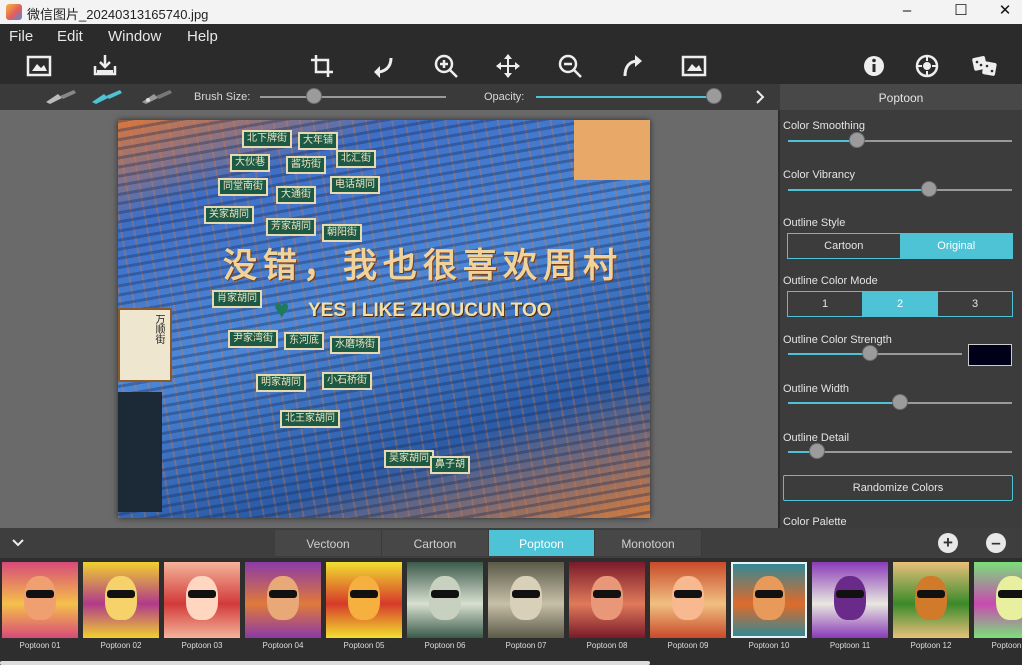 This screenshot has height=665, width=1022. I want to click on settings-icon, so click(927, 66).